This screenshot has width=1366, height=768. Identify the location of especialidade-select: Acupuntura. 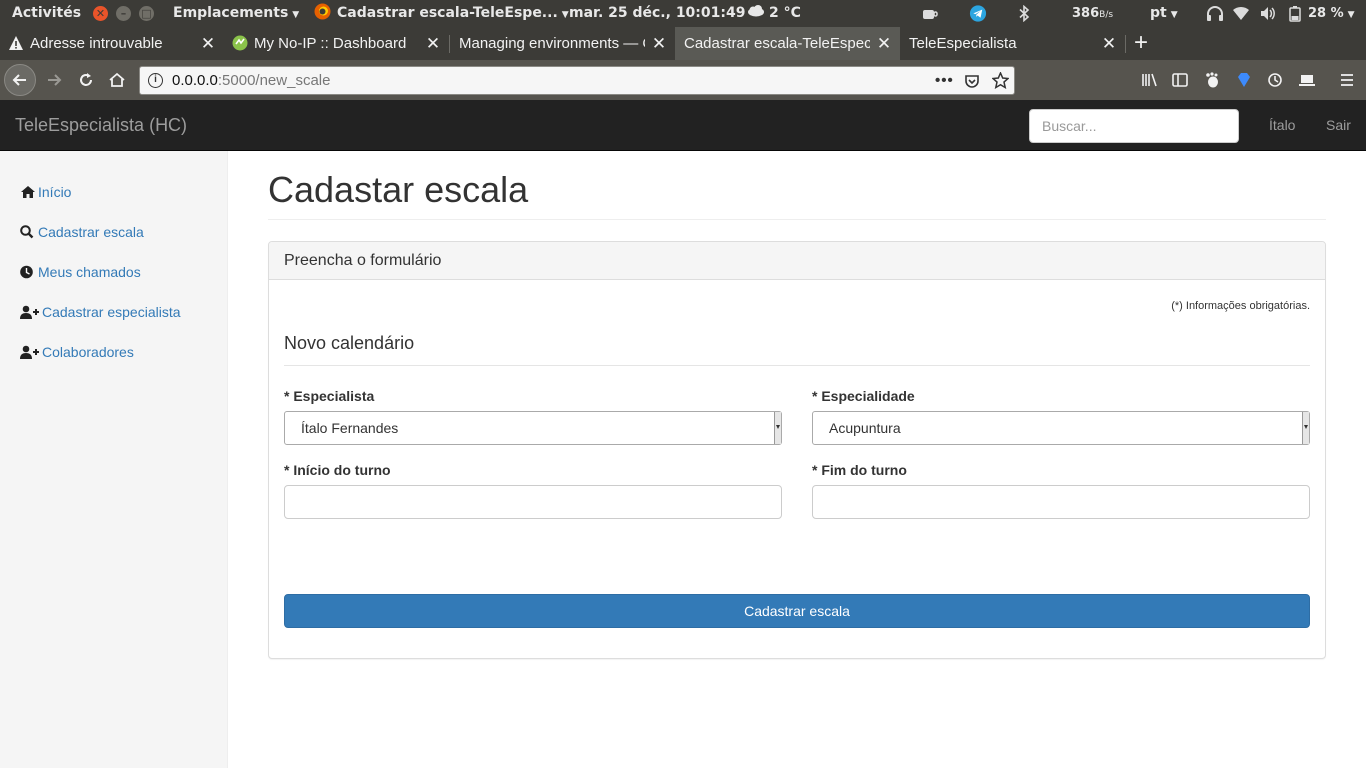
(1061, 428).